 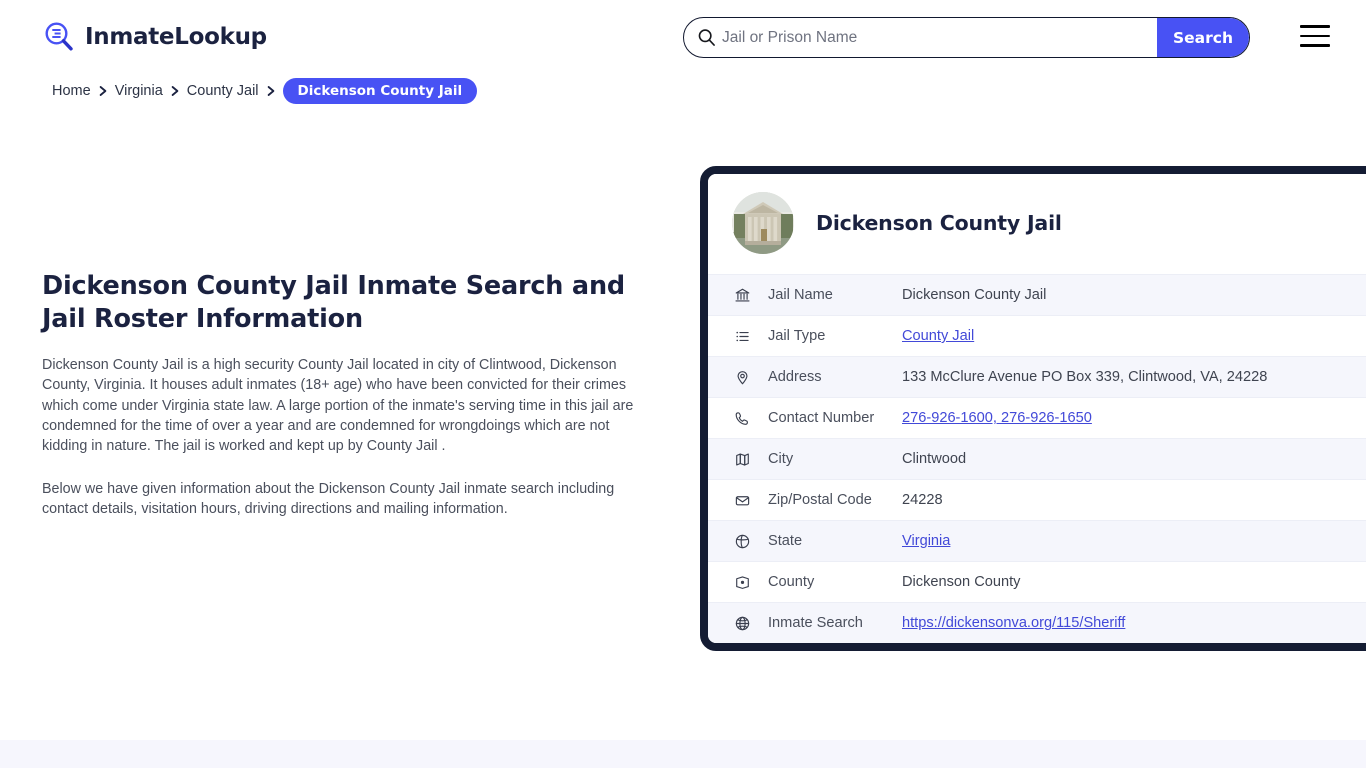 What do you see at coordinates (815, 623) in the screenshot?
I see `info-label: Inmate Search` at bounding box center [815, 623].